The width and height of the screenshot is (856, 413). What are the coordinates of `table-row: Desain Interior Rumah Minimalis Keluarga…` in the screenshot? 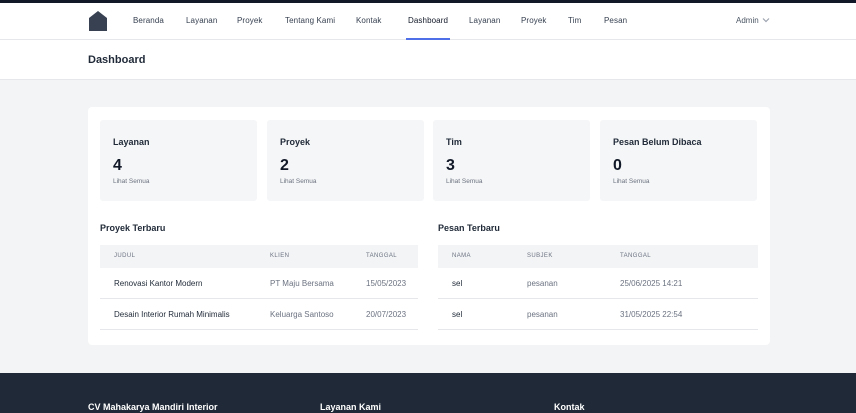 It's located at (259, 314).